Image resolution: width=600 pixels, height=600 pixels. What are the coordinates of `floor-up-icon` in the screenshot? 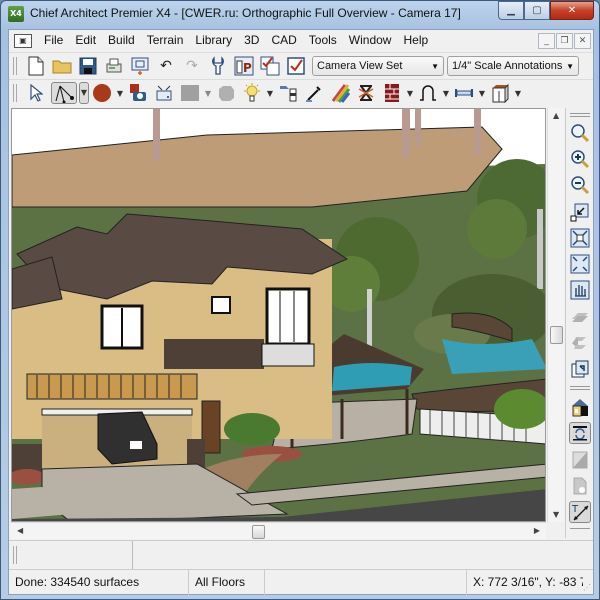 It's located at (580, 343).